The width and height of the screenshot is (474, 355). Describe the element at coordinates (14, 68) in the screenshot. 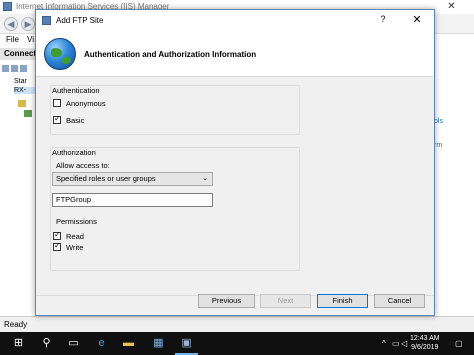

I see `save-icon` at that location.